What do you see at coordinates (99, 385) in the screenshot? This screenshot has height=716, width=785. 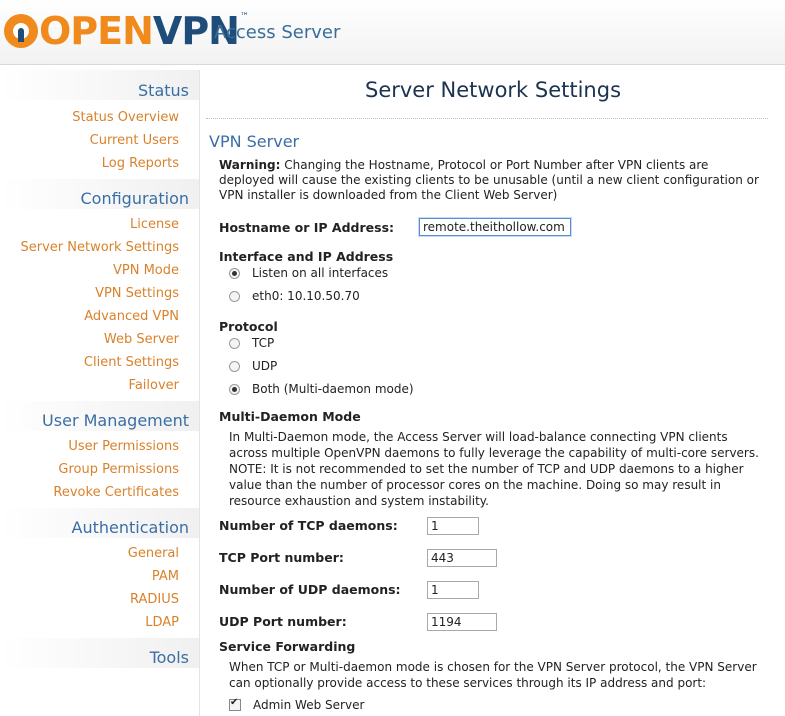 I see `sidebar-item-failover: Failover` at bounding box center [99, 385].